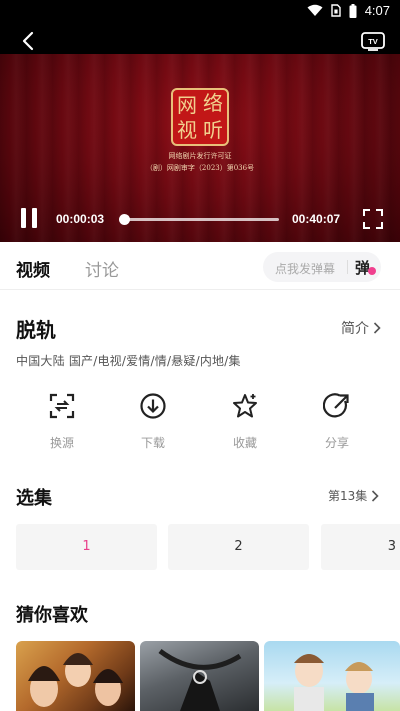 The image size is (400, 711). Describe the element at coordinates (200, 117) in the screenshot. I see `broadcast-license-logo: 网 络 视 听` at that location.